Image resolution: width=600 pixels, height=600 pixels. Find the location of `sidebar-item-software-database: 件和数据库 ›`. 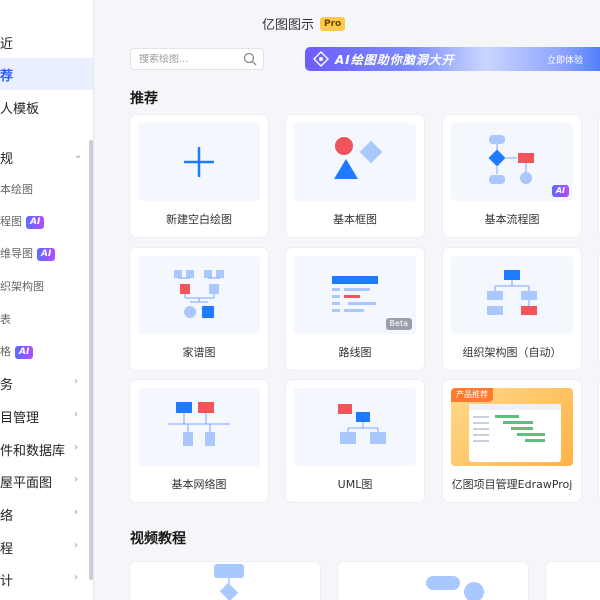

sidebar-item-software-database: 件和数据库 › is located at coordinates (46, 449).